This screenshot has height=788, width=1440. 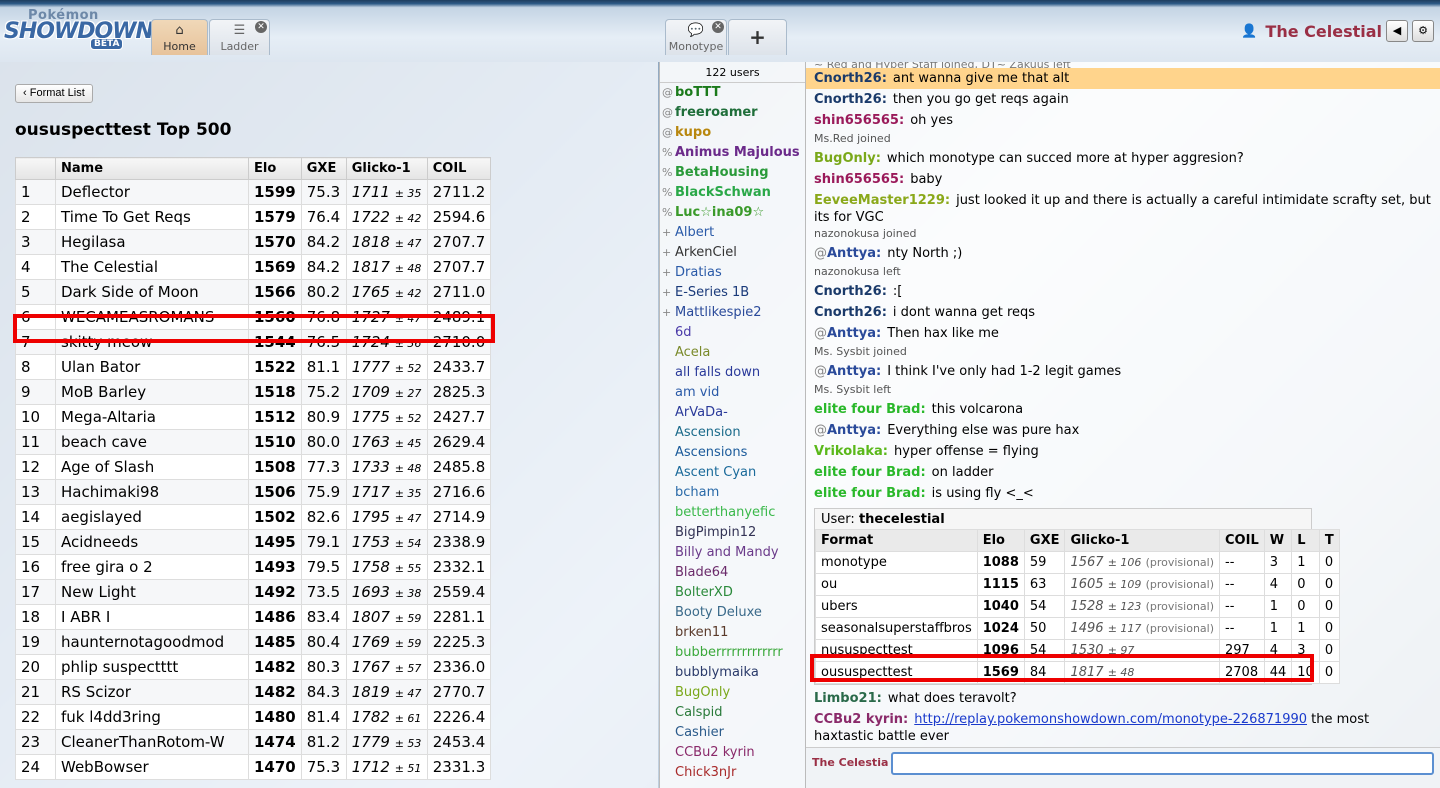 I want to click on userlist-item: + E-Series 1B, so click(x=732, y=293).